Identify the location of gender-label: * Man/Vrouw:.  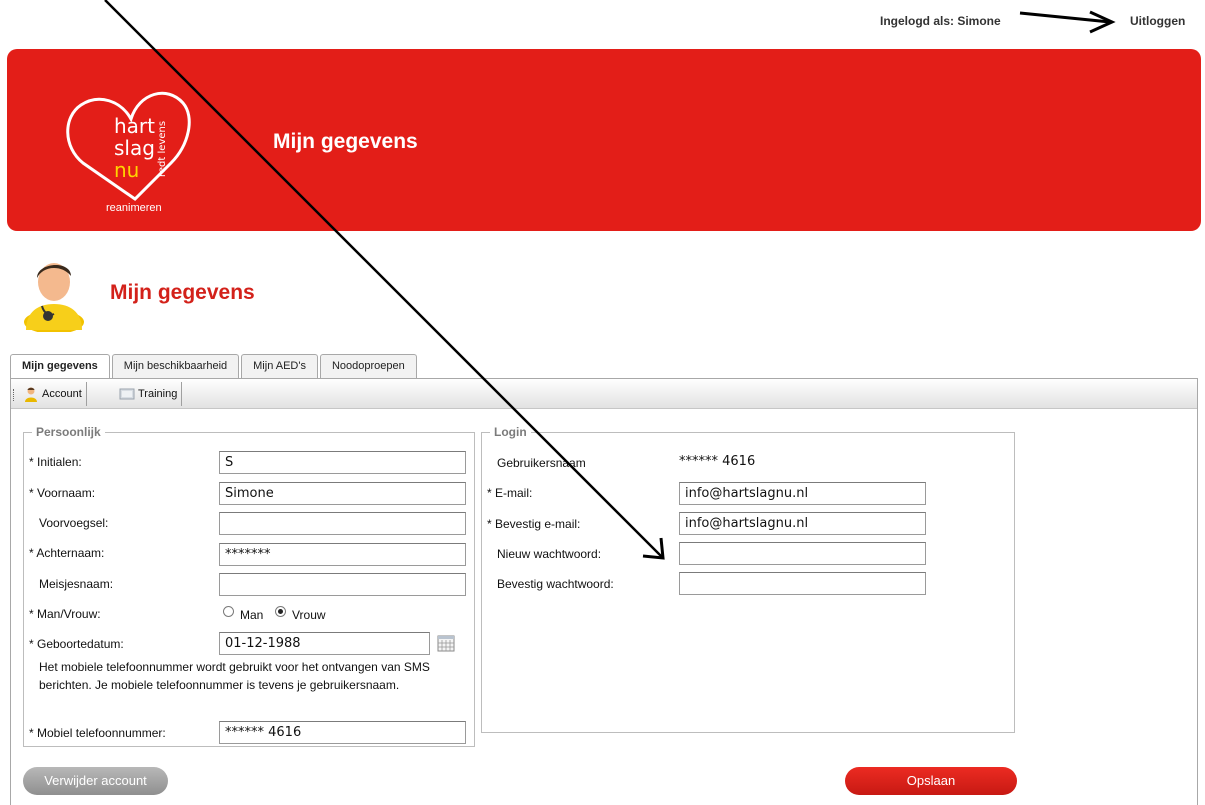
(65, 614).